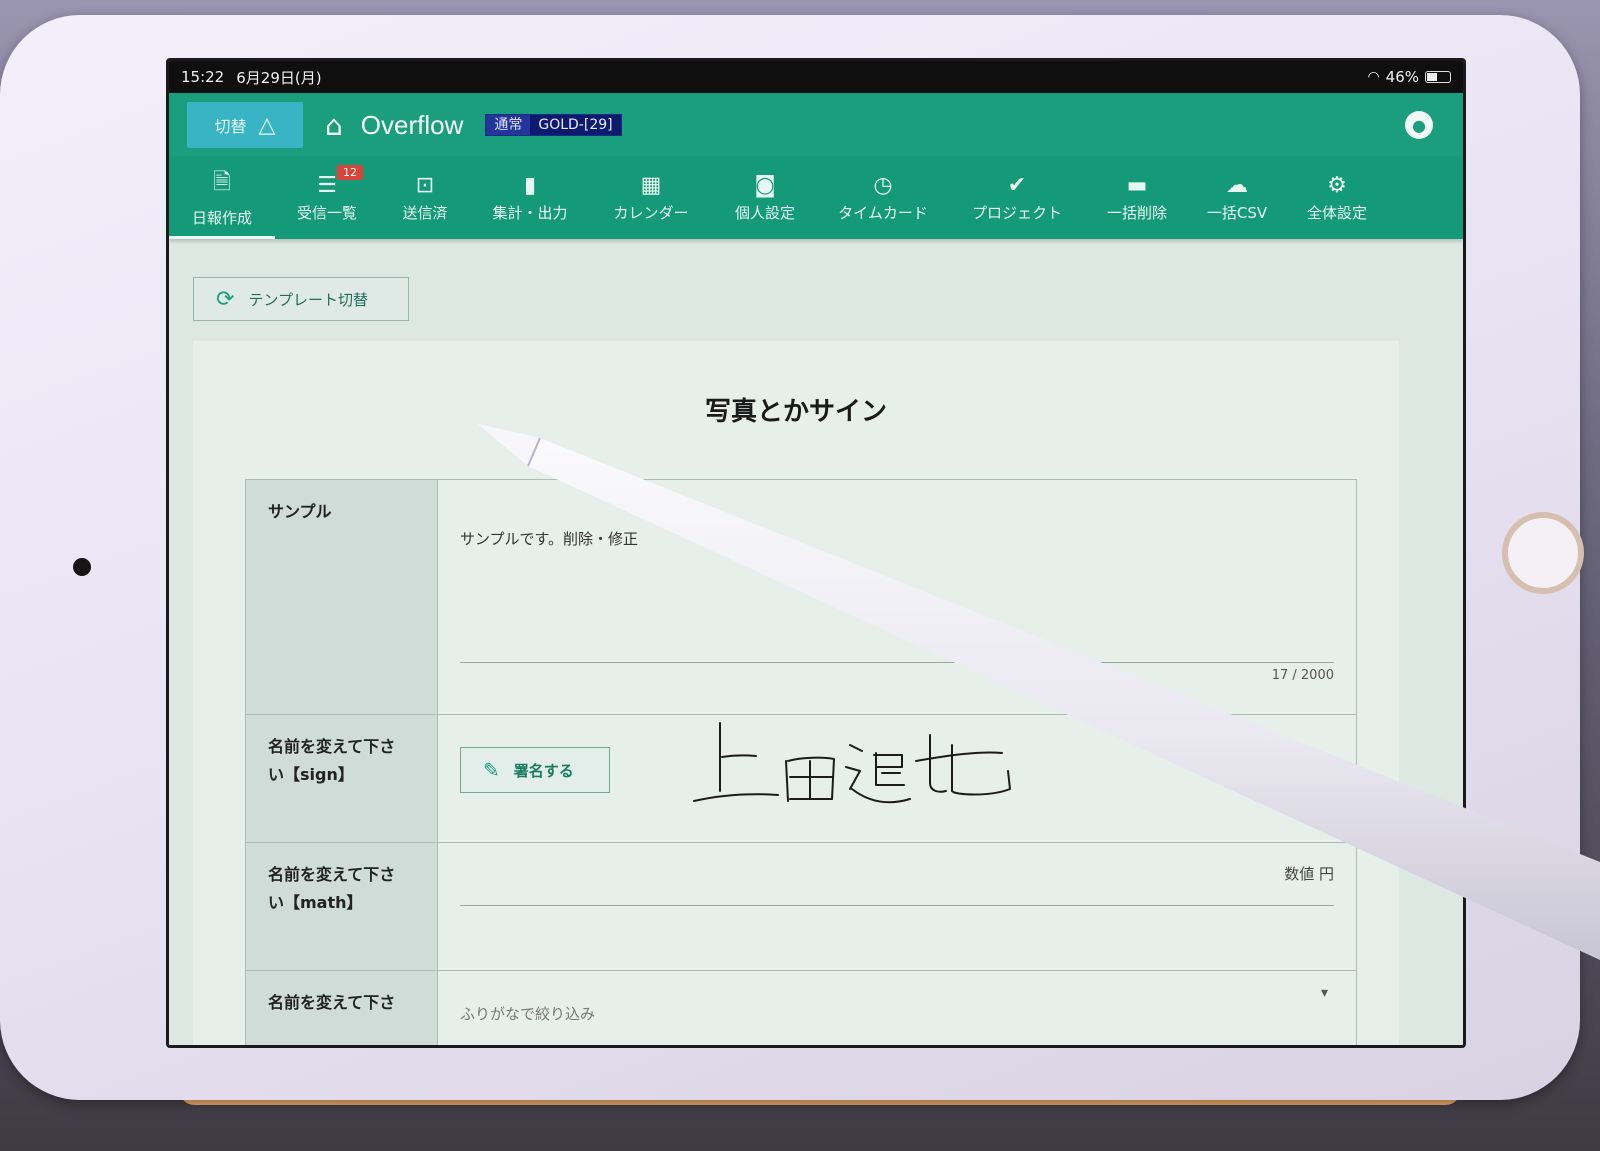  What do you see at coordinates (1324, 993) in the screenshot?
I see `chevron-down-icon: ▾` at bounding box center [1324, 993].